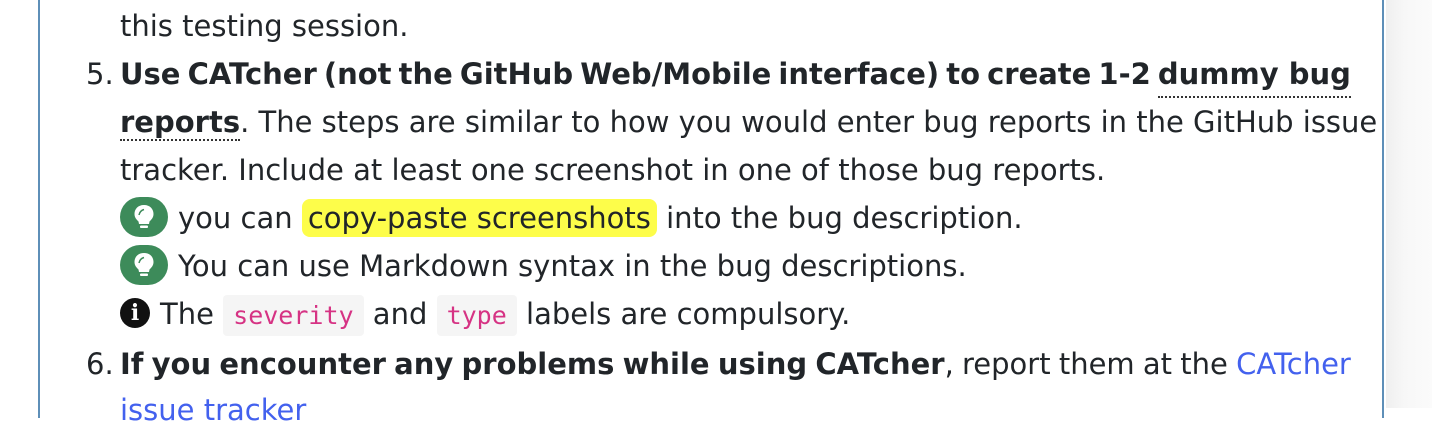 This screenshot has width=1432, height=434. I want to click on item5-word: CATcher, so click(252, 74).